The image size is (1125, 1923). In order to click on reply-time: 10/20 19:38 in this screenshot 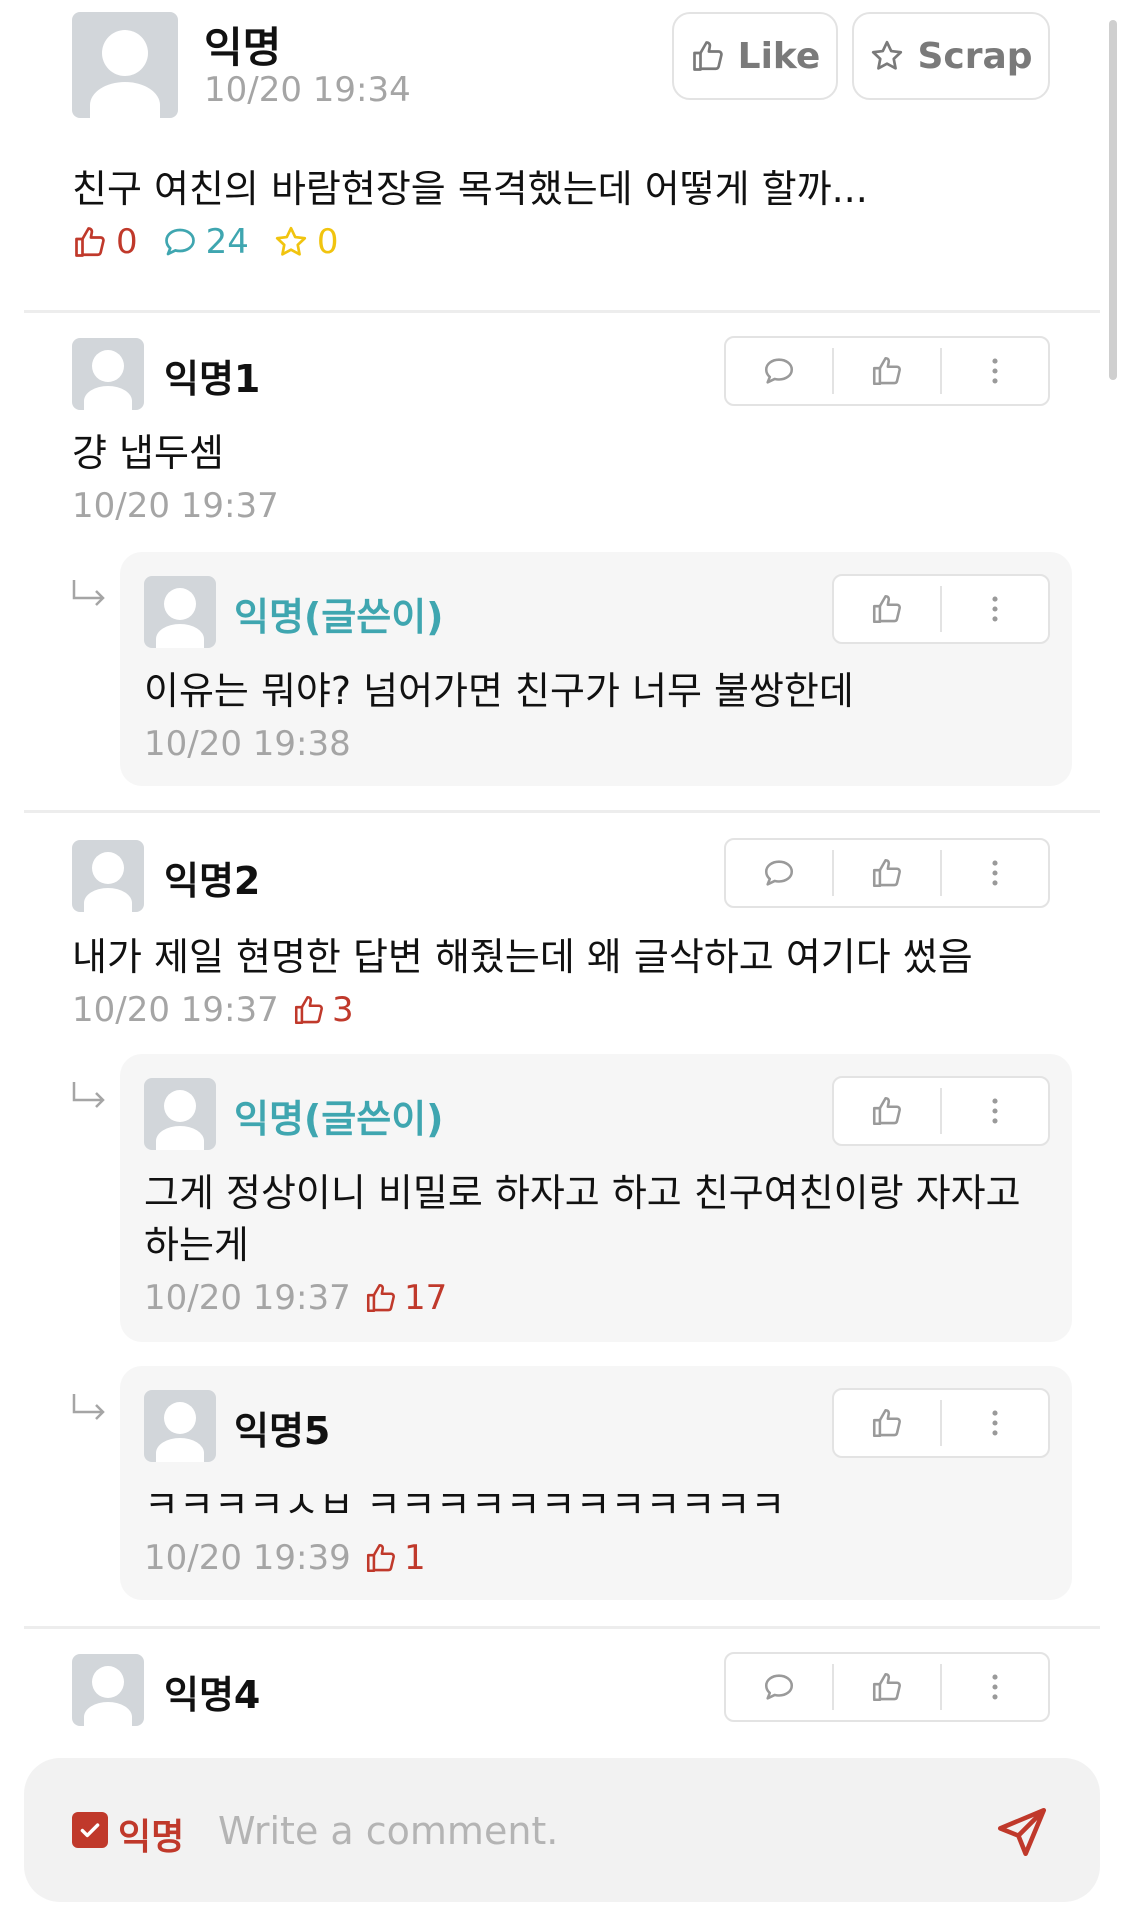, I will do `click(247, 744)`.